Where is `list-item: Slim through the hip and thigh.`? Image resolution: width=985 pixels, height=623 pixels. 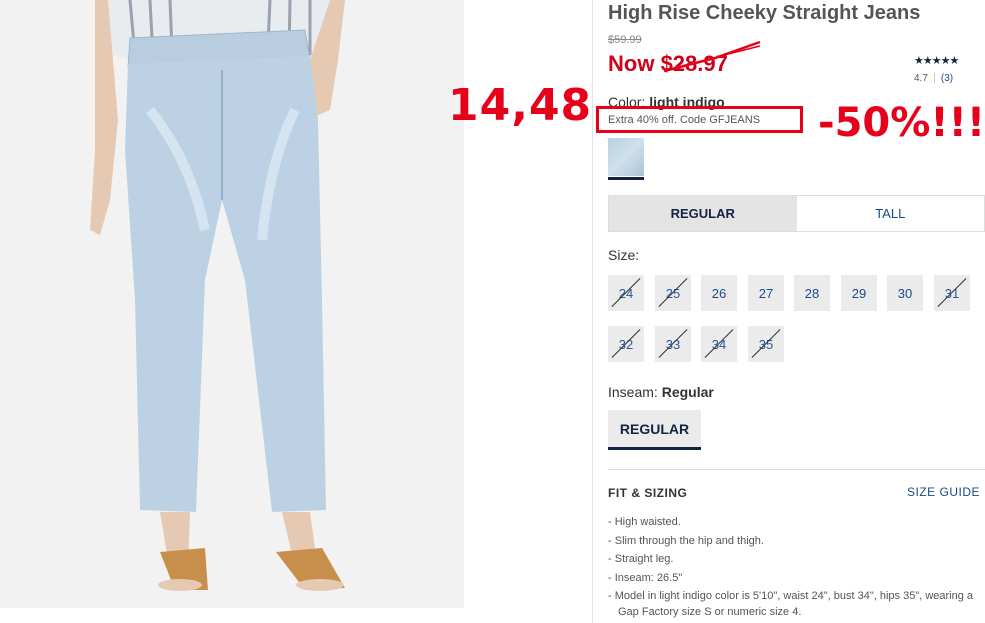 list-item: Slim through the hip and thigh. is located at coordinates (793, 541).